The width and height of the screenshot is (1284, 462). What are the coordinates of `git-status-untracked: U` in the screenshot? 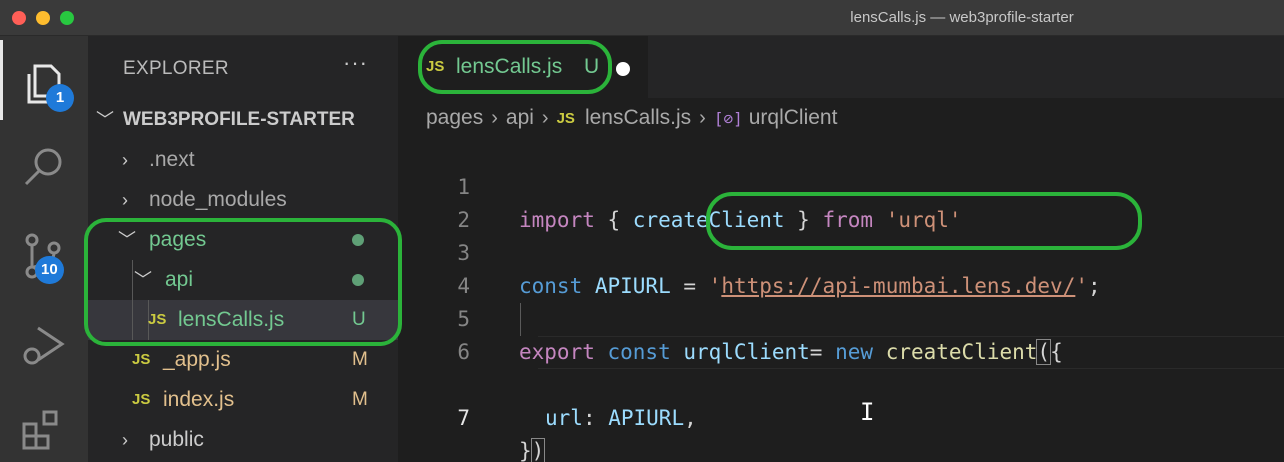 It's located at (359, 319).